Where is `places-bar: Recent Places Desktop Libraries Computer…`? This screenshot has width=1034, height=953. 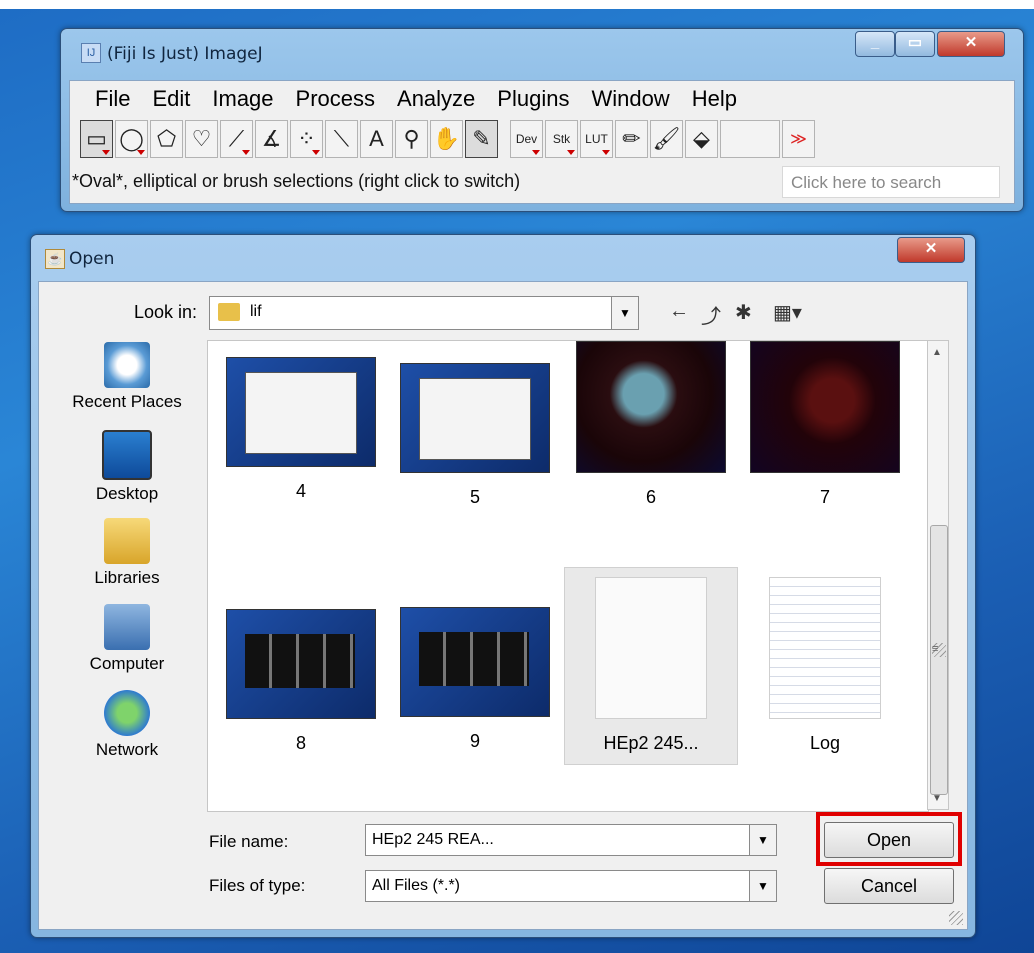 places-bar: Recent Places Desktop Libraries Computer… is located at coordinates (127, 557).